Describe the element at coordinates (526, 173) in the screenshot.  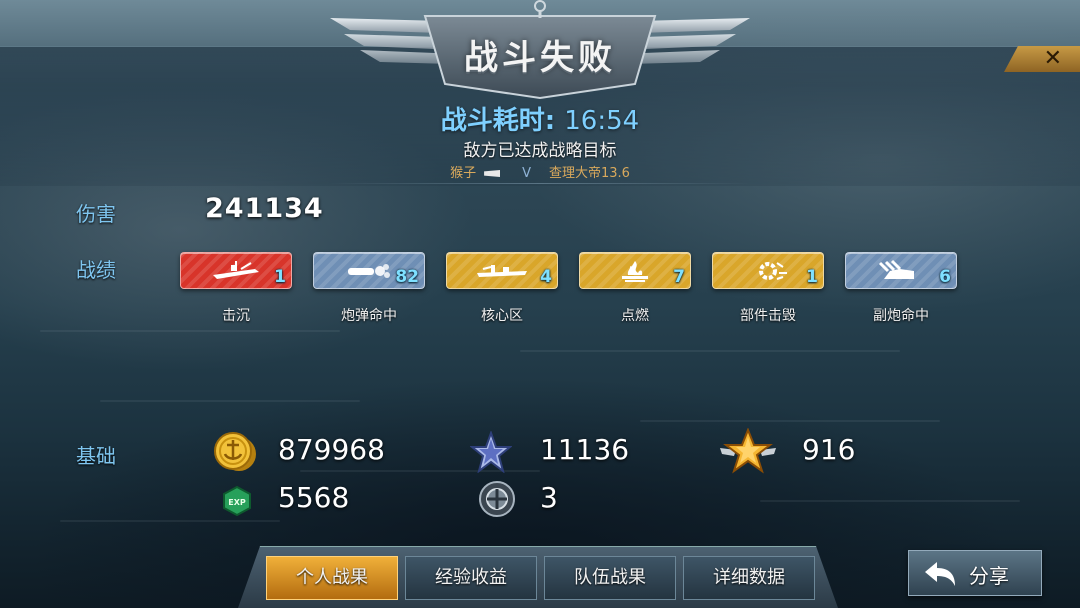
I see `kill-separator: V` at that location.